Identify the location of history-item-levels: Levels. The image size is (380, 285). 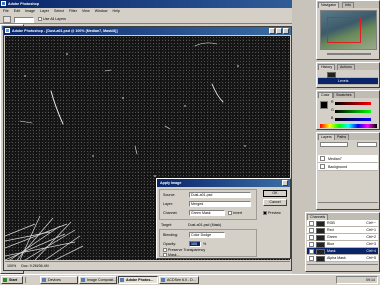
(348, 81).